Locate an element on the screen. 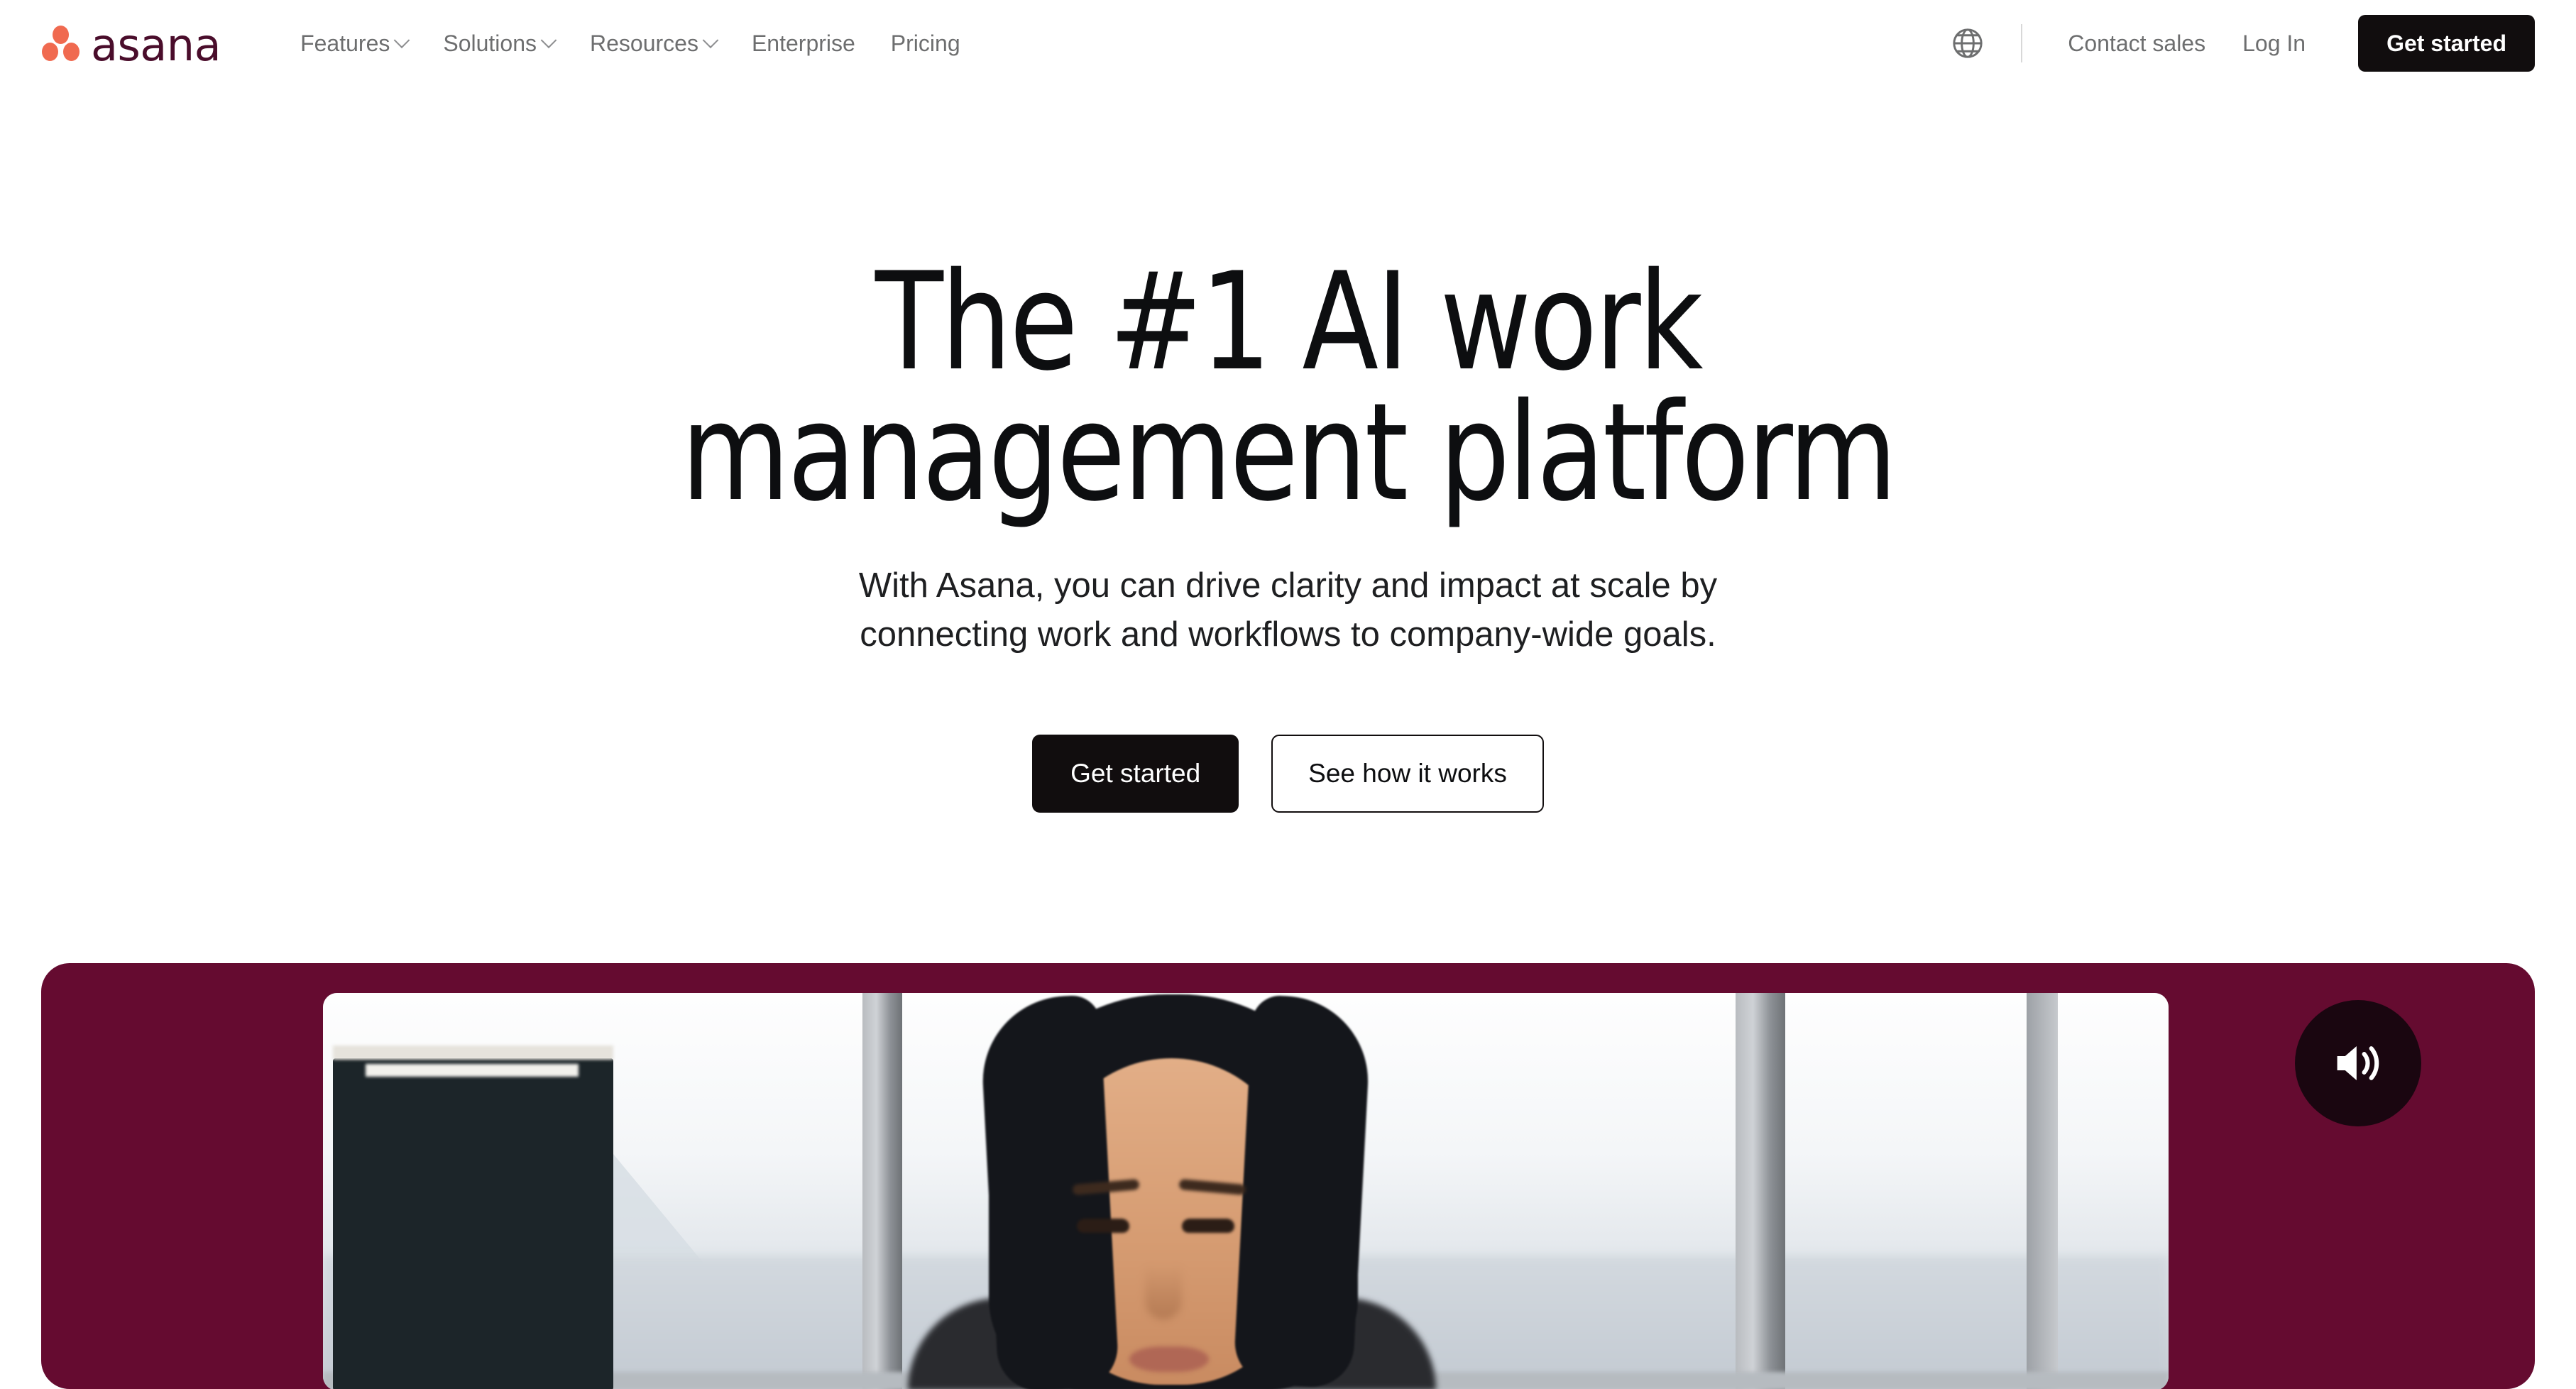 The height and width of the screenshot is (1389, 2576). nav-item-label: Pricing is located at coordinates (925, 43).